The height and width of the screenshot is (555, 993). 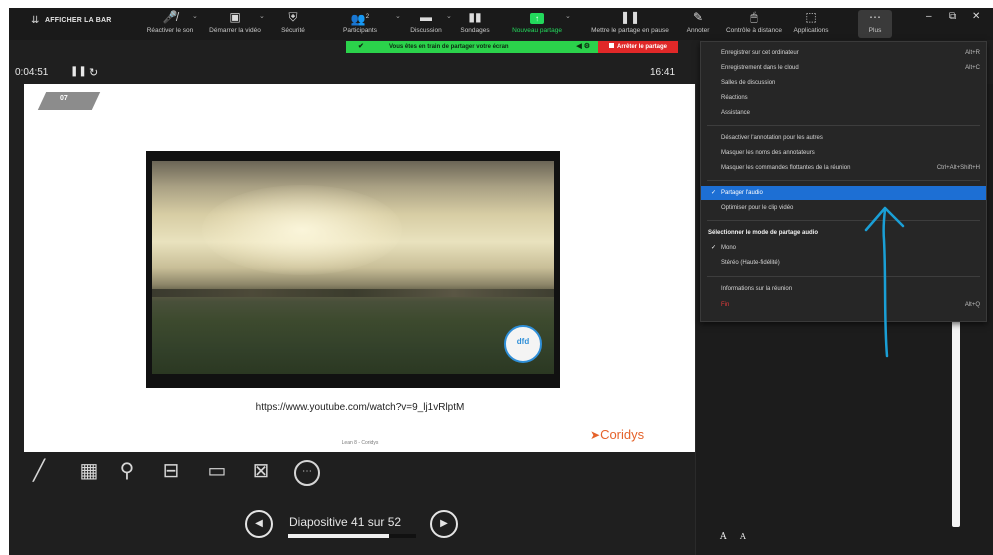 What do you see at coordinates (170, 30) in the screenshot?
I see `unmute-label: Réactiver le son` at bounding box center [170, 30].